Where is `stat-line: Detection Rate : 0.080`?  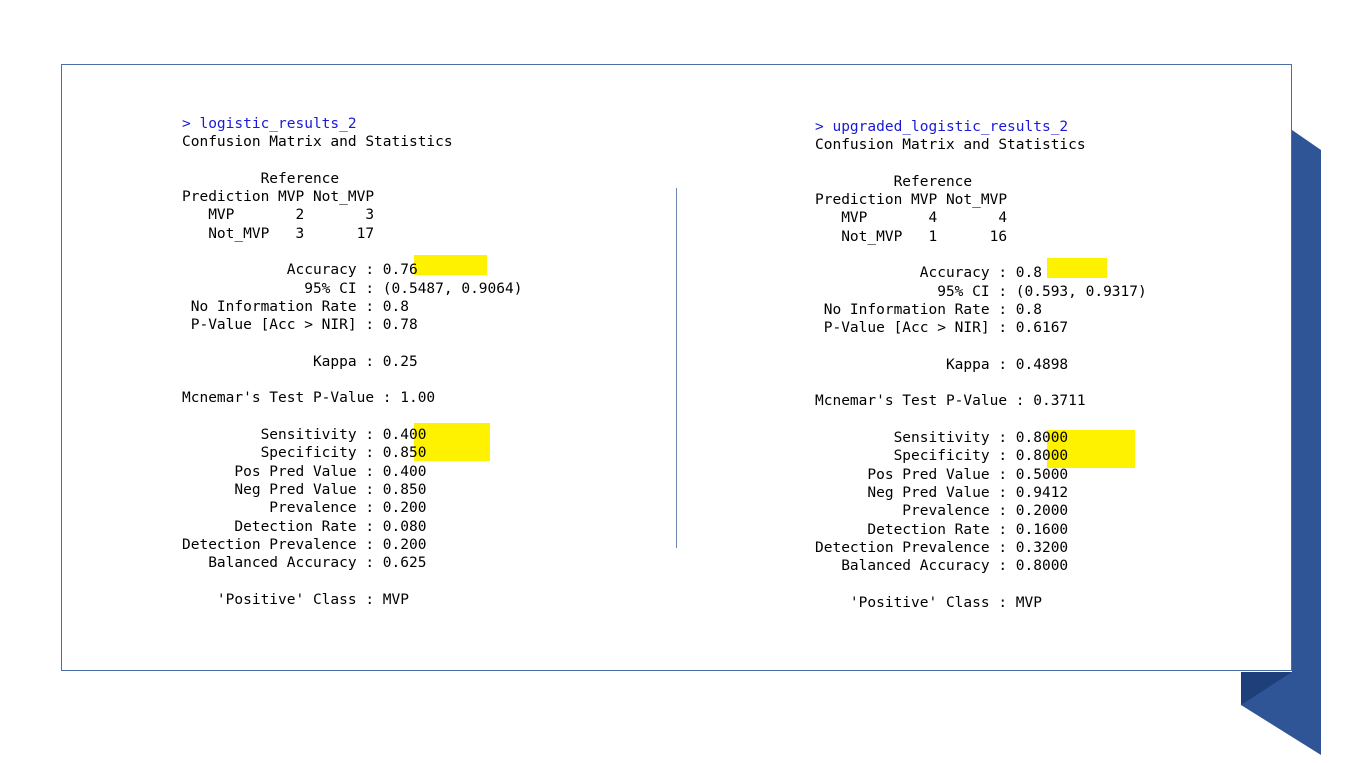
stat-line: Detection Rate : 0.080 is located at coordinates (304, 526).